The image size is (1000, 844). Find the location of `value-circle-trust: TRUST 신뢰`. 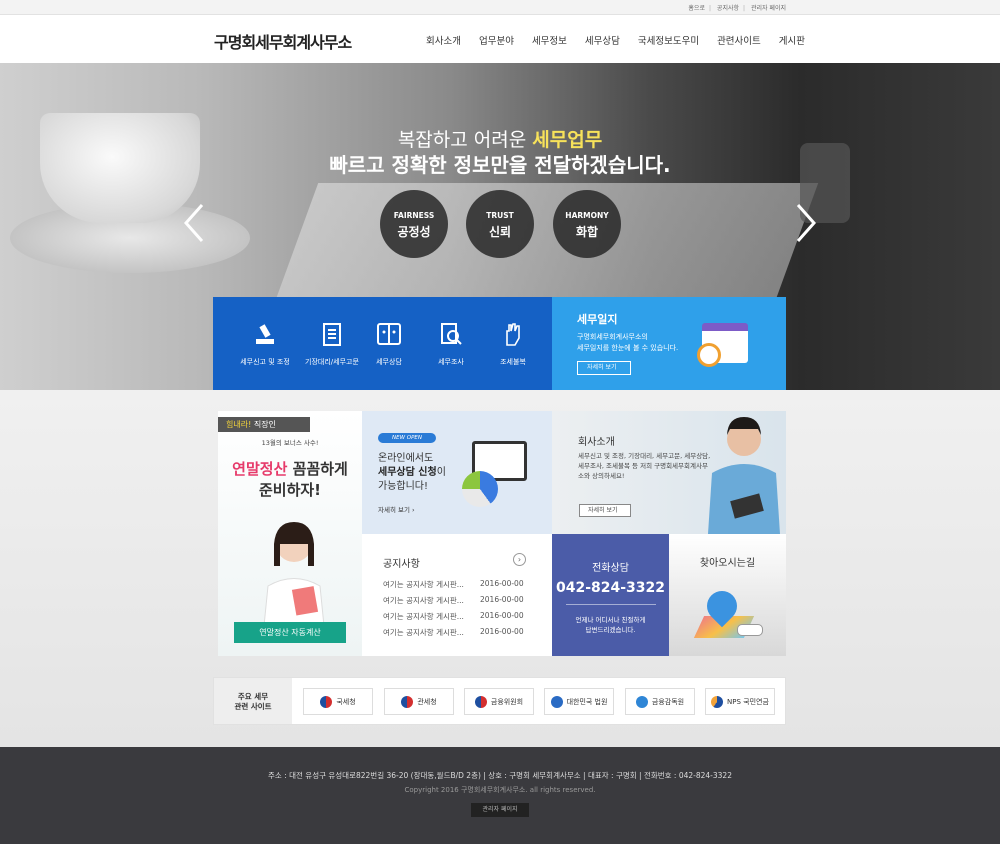

value-circle-trust: TRUST 신뢰 is located at coordinates (500, 224).